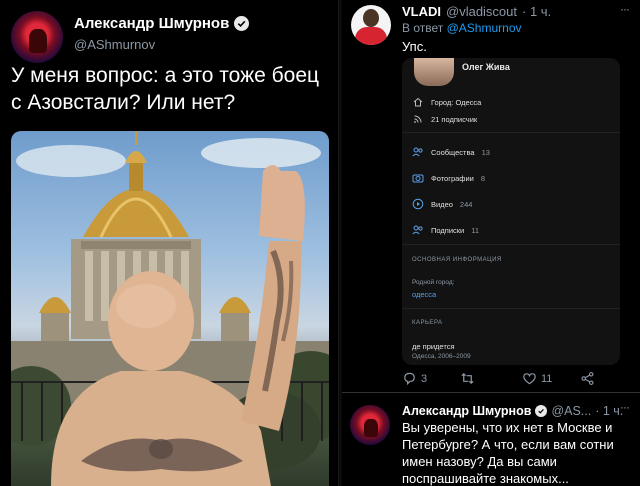 This screenshot has width=640, height=486. I want to click on reply-author-name: VLADI, so click(421, 11).